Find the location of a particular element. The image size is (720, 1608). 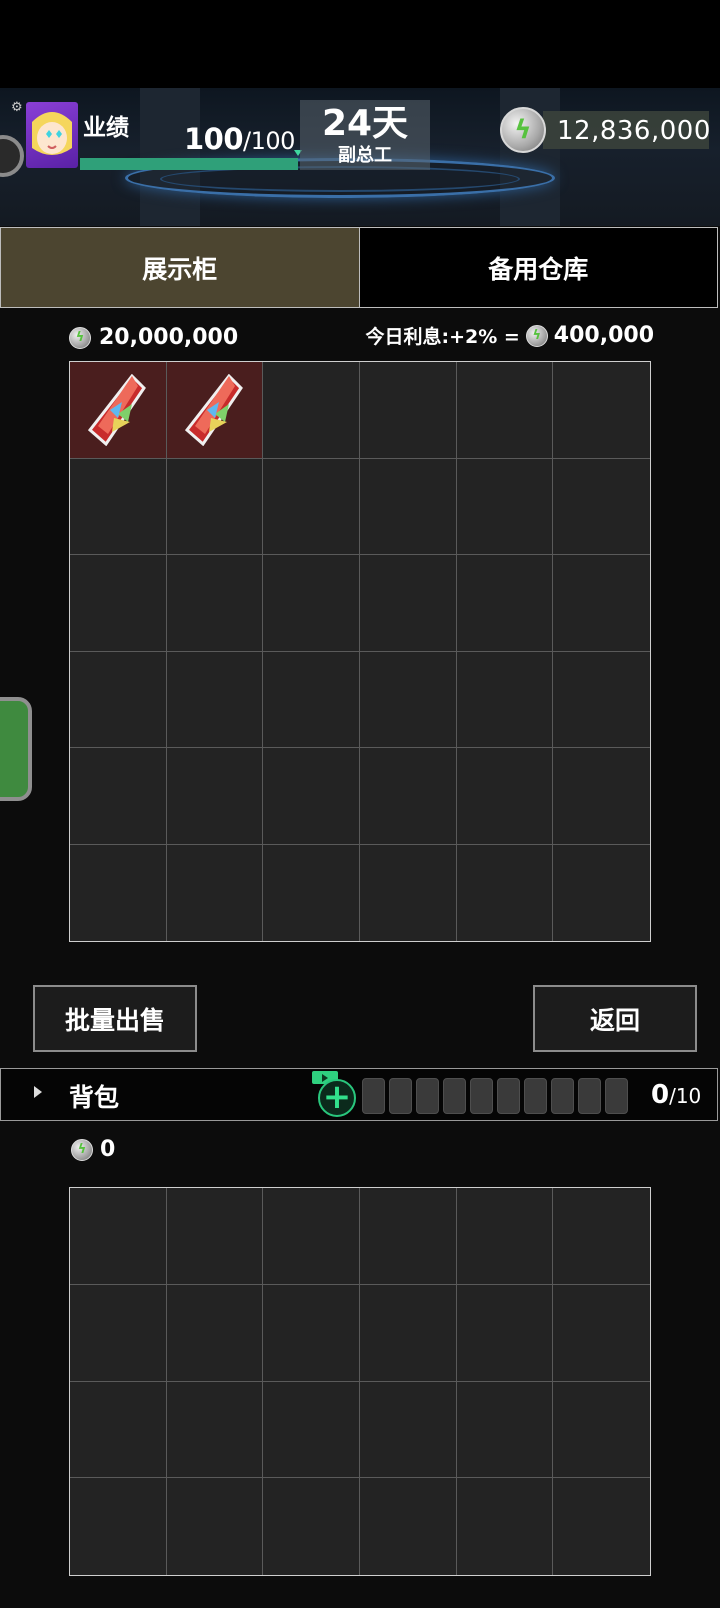

settings-gear-icon: ⚙ is located at coordinates (18, 108).